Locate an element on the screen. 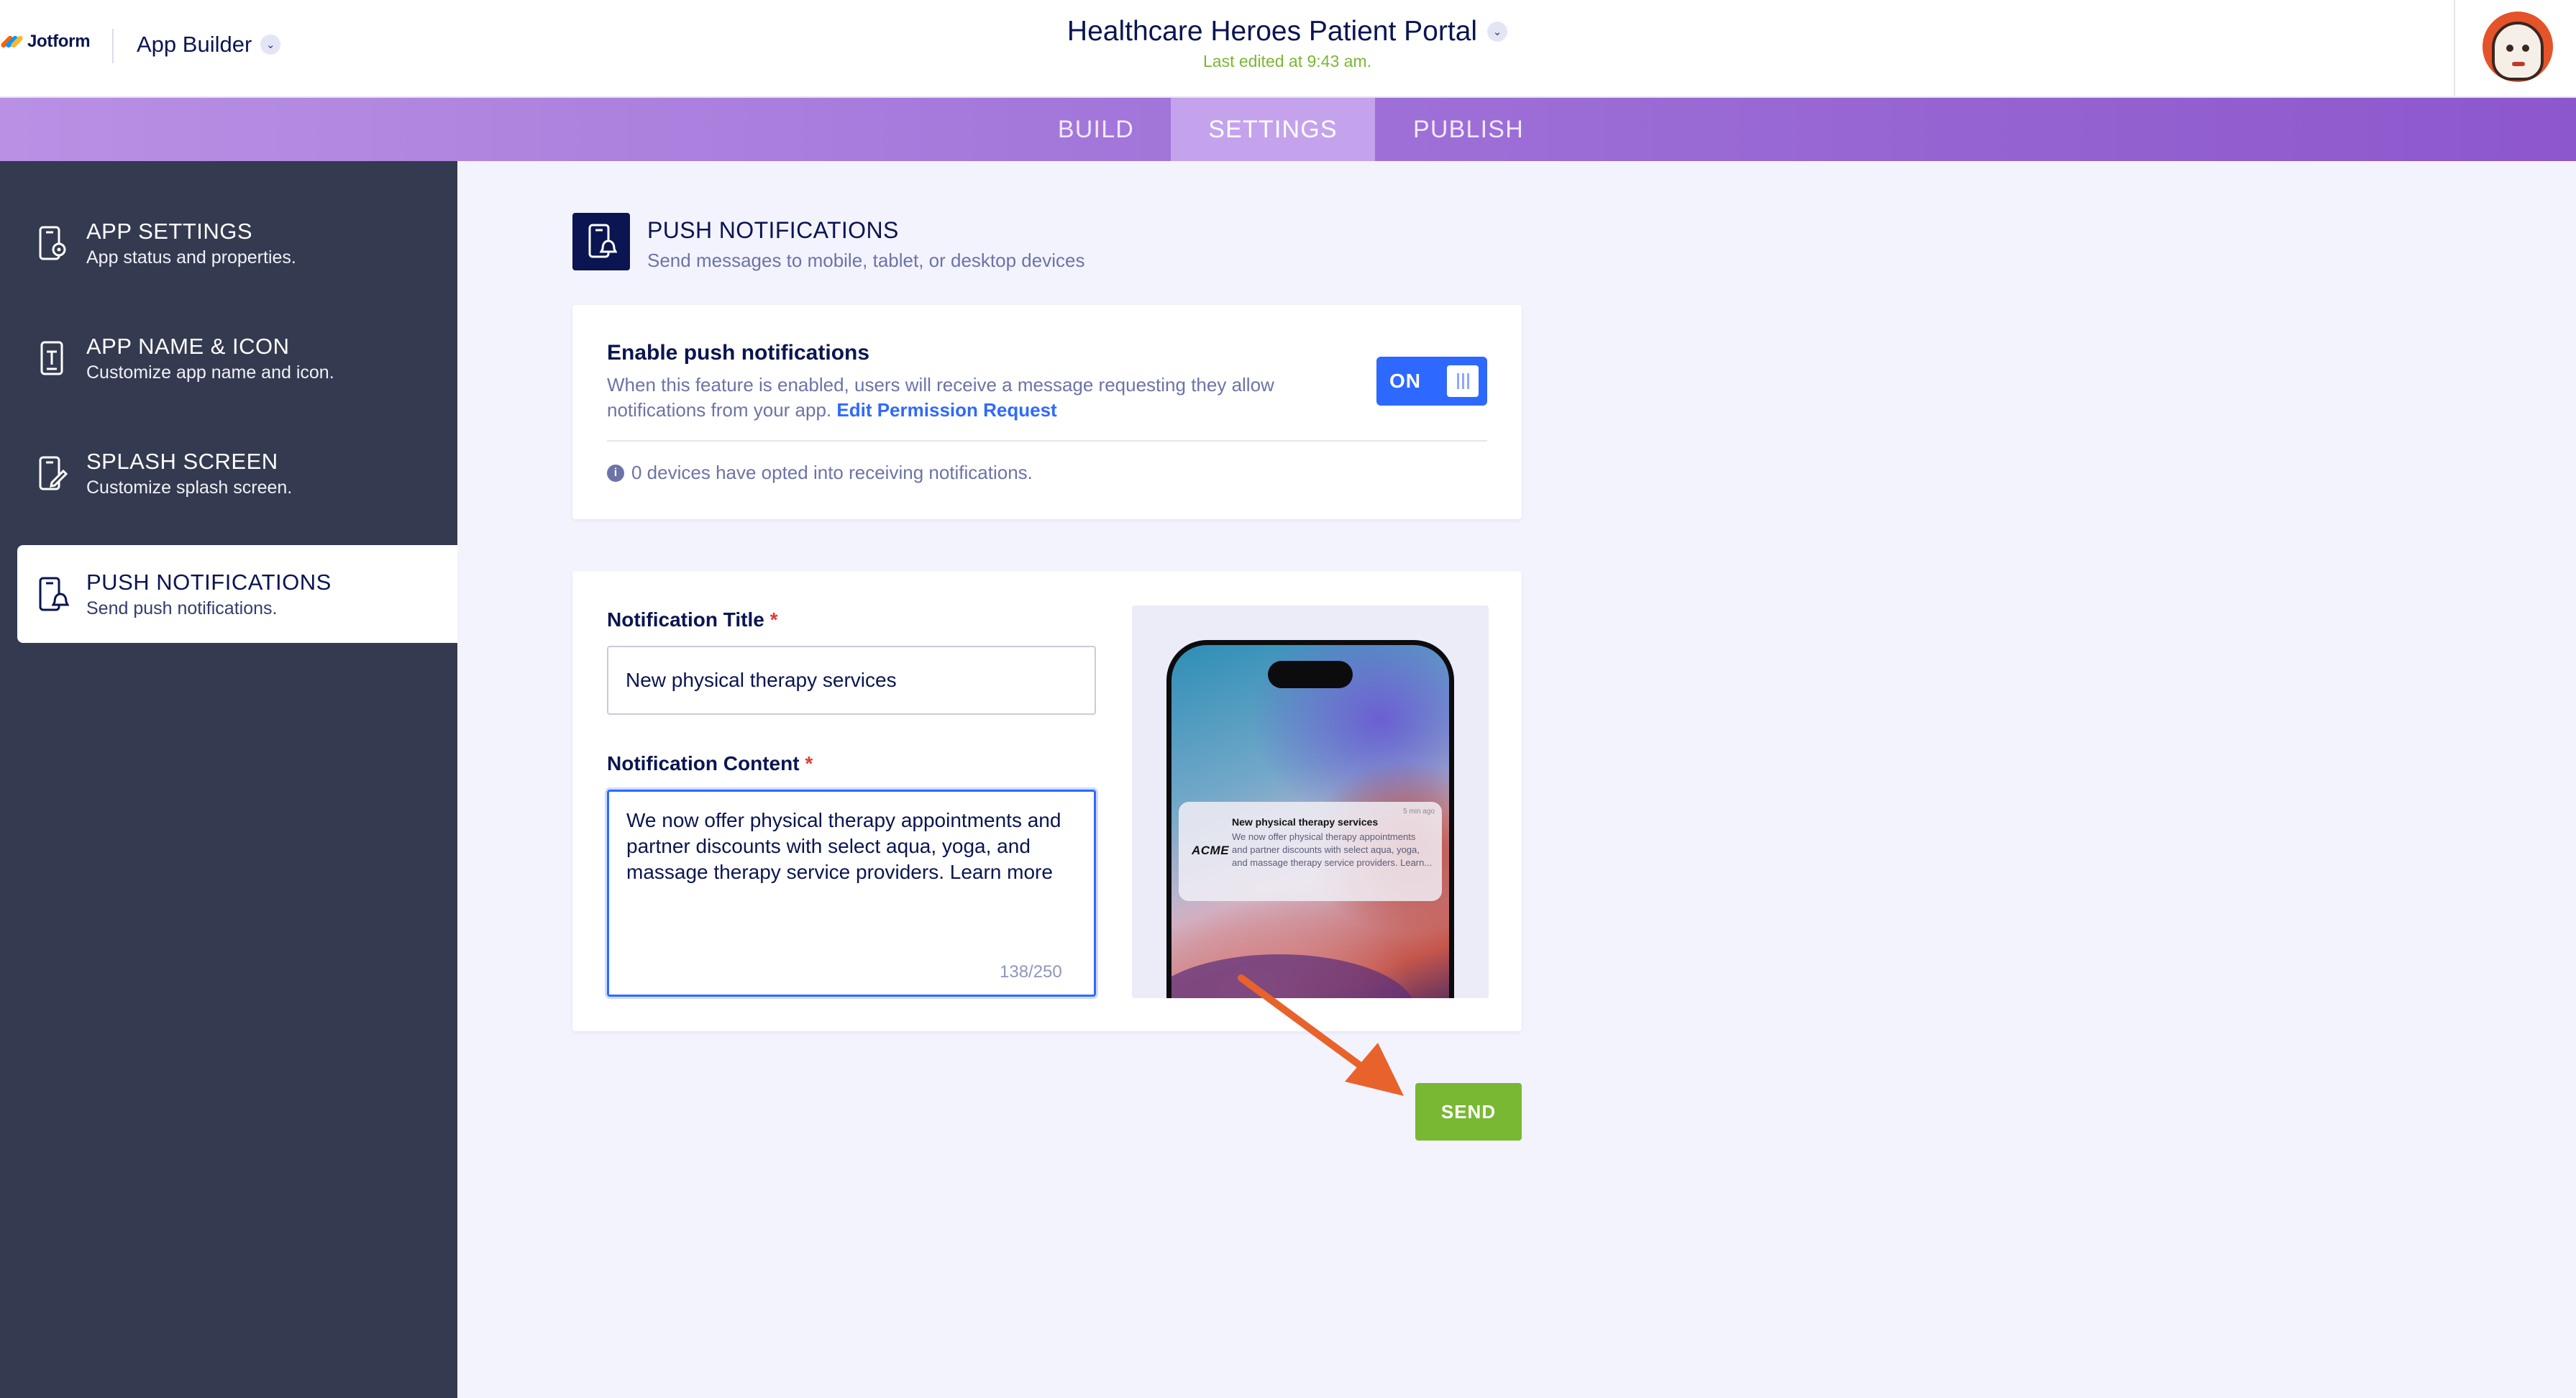 This screenshot has height=1398, width=2576. divider is located at coordinates (1047, 441).